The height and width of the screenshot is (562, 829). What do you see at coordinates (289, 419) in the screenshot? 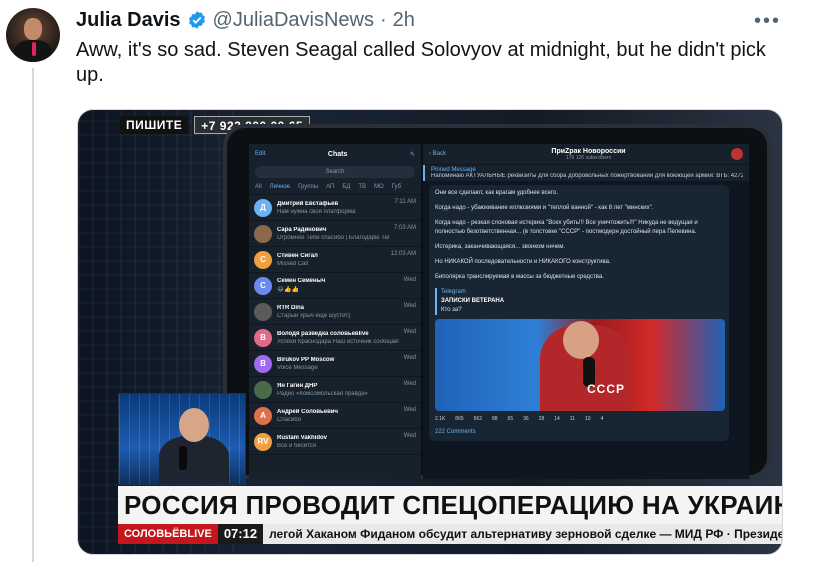
I see `chat-preview: Спасибо` at bounding box center [289, 419].